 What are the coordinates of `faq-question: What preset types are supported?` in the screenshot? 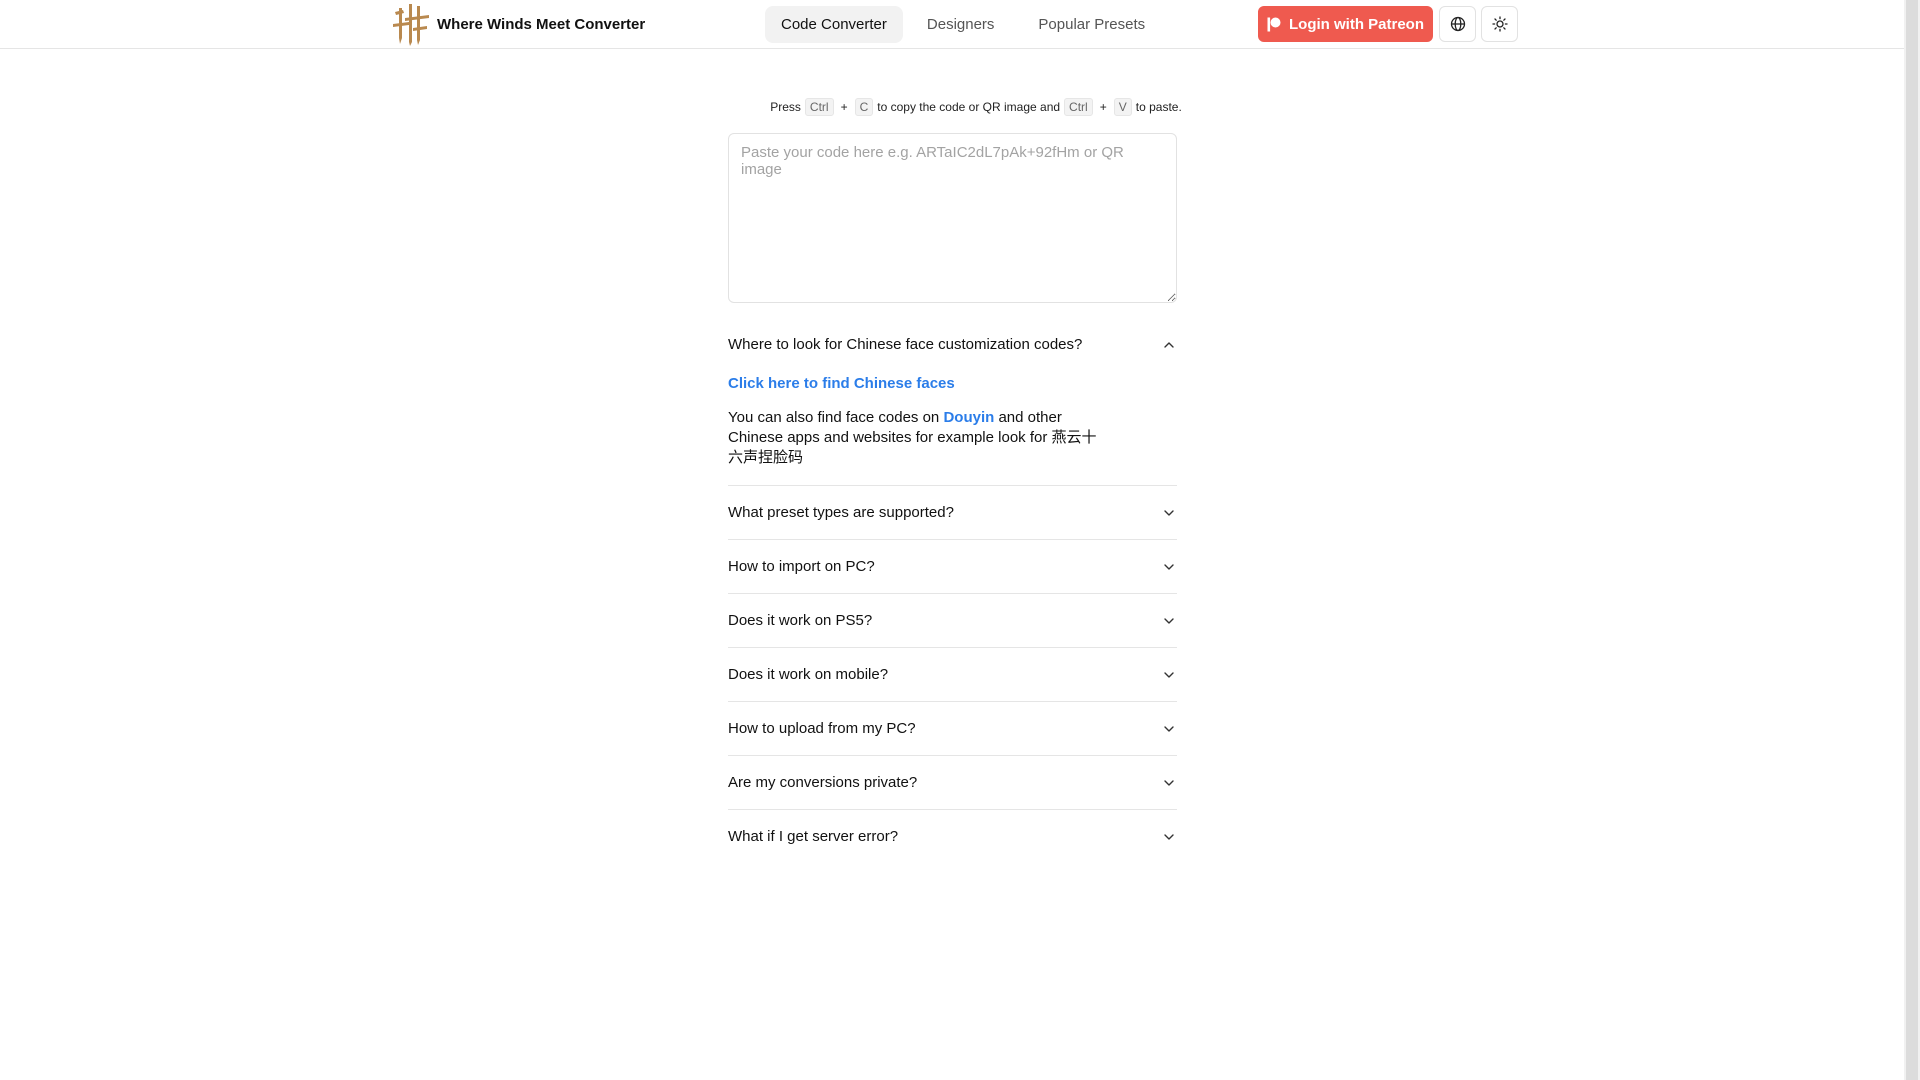 It's located at (841, 512).